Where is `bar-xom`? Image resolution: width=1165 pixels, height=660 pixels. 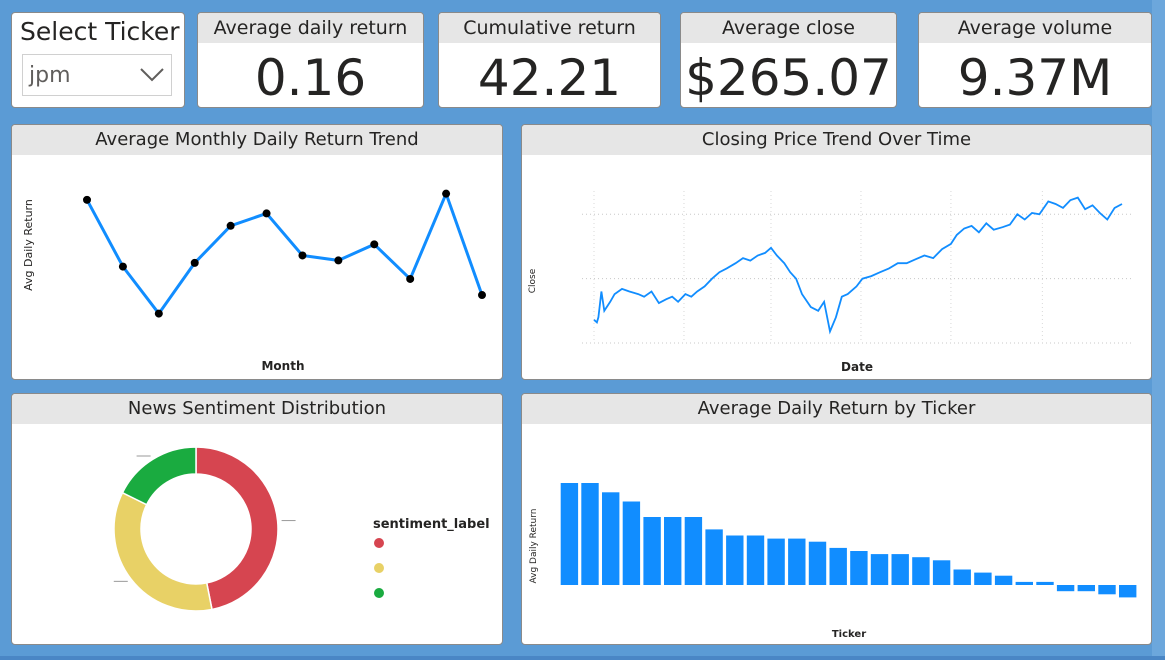 bar-xom is located at coordinates (1045, 583).